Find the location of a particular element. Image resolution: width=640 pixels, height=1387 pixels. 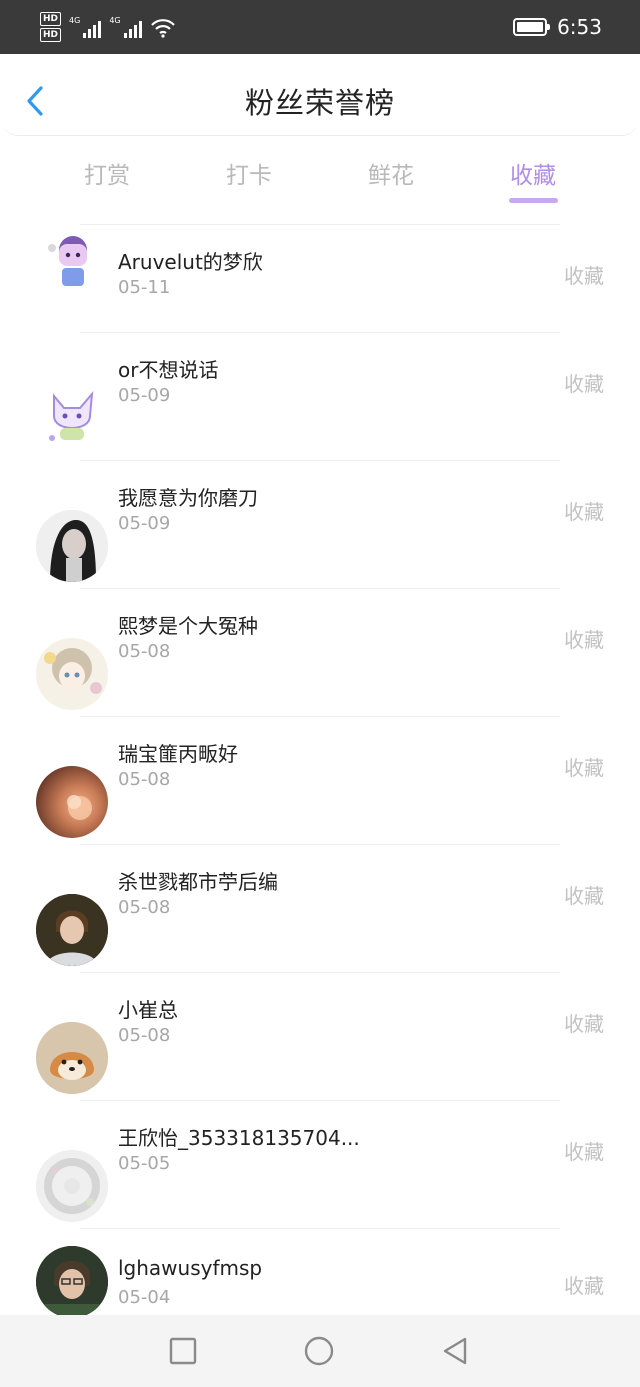

back-triangle-icon is located at coordinates (456, 1351).